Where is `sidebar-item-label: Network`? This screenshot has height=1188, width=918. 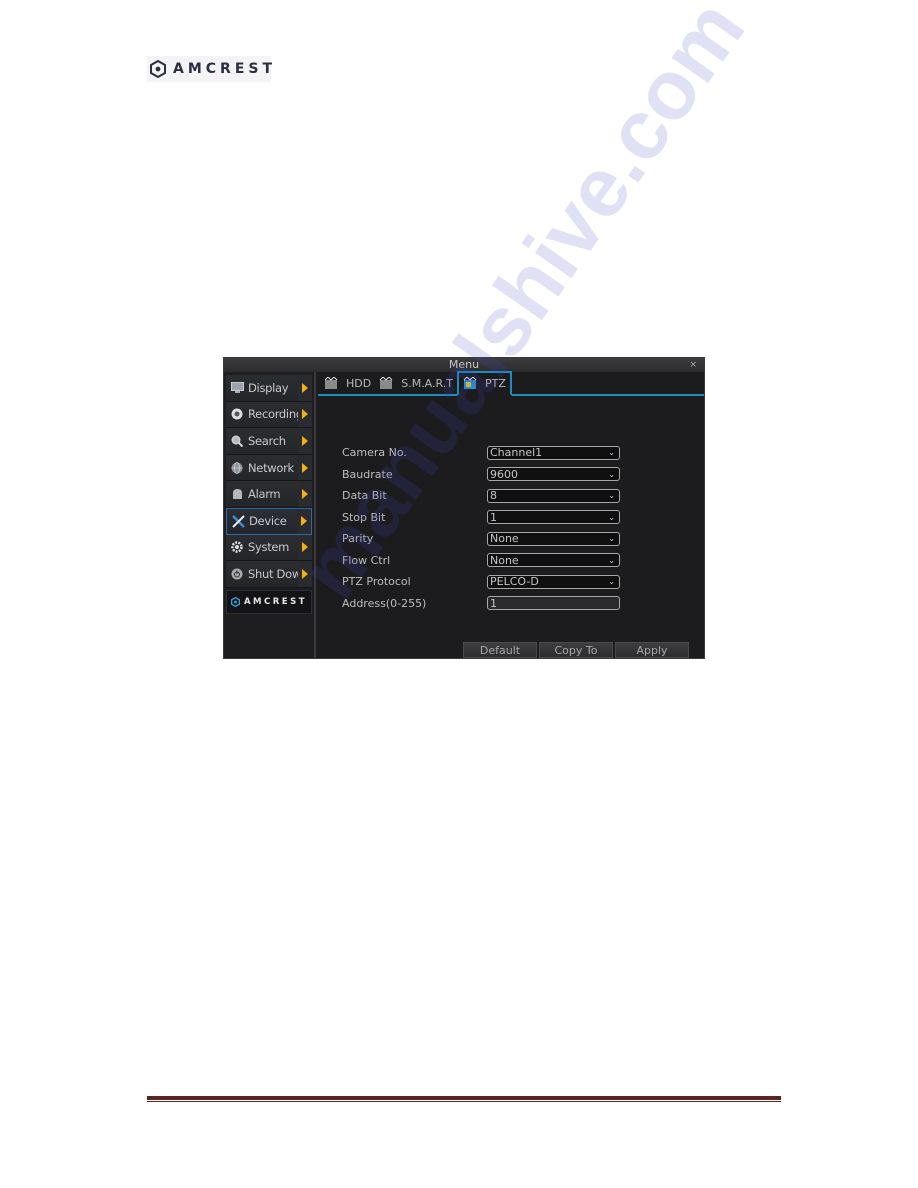
sidebar-item-label: Network is located at coordinates (271, 467).